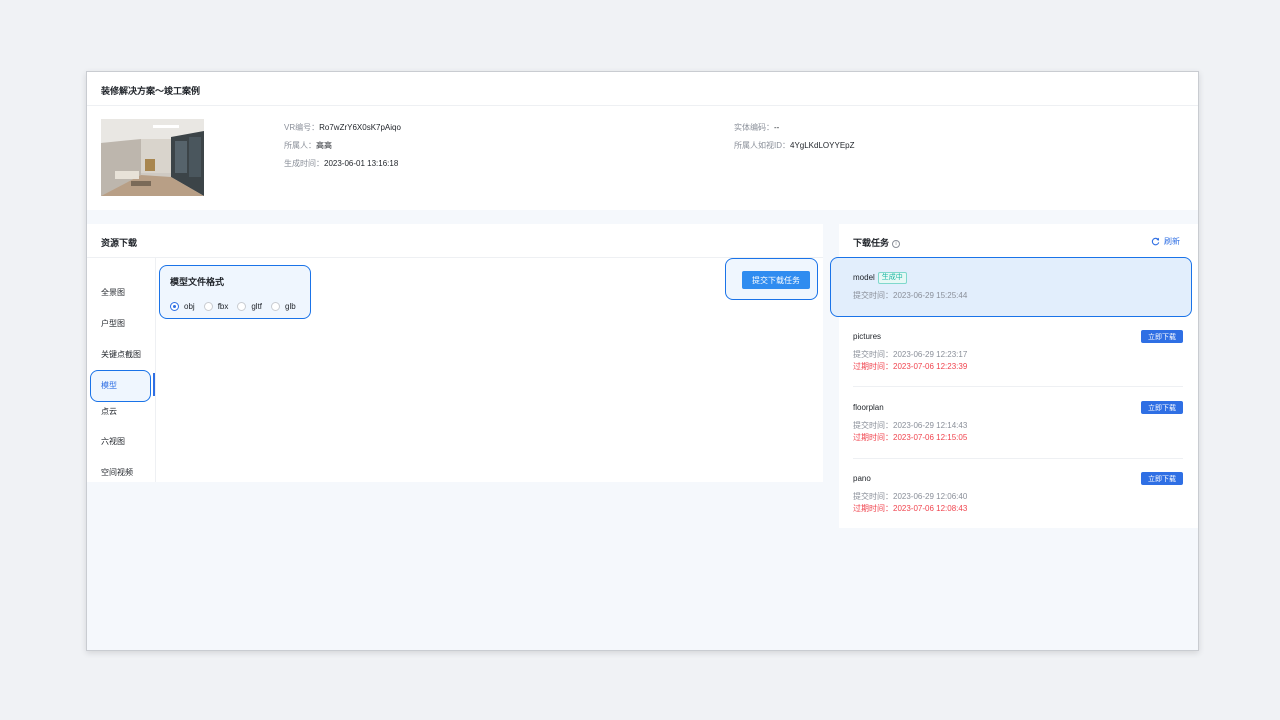 The image size is (1280, 720). I want to click on nav-divider, so click(155, 370).